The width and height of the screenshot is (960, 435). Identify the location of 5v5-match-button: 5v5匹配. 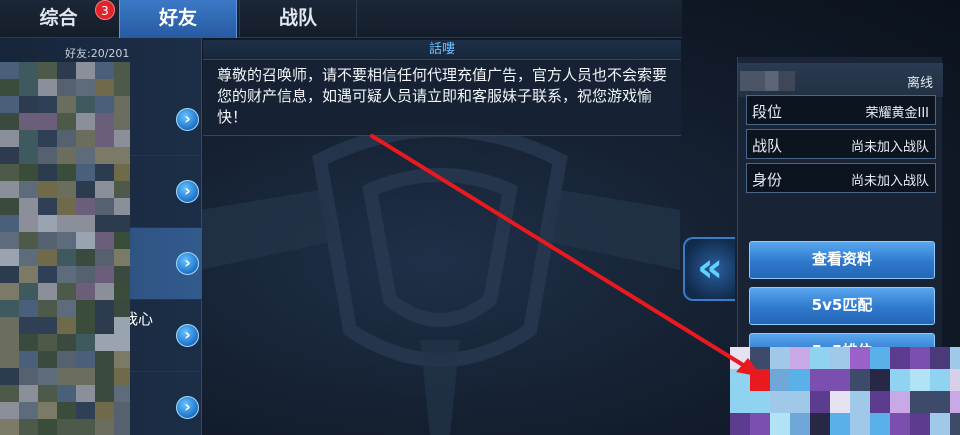
(842, 306).